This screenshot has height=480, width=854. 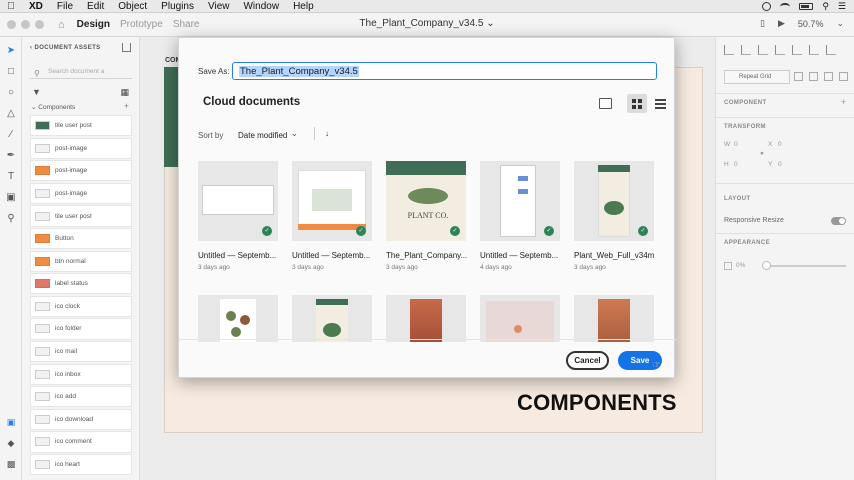 I want to click on y-field: 0, so click(x=780, y=164).